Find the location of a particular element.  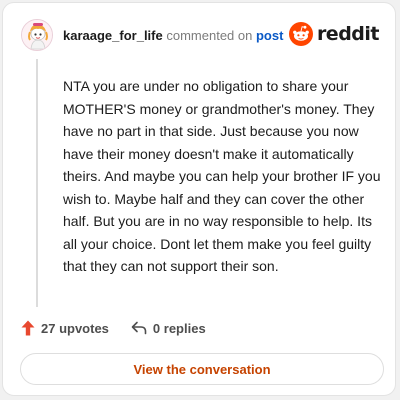

snoo-avatar-icon is located at coordinates (37, 35).